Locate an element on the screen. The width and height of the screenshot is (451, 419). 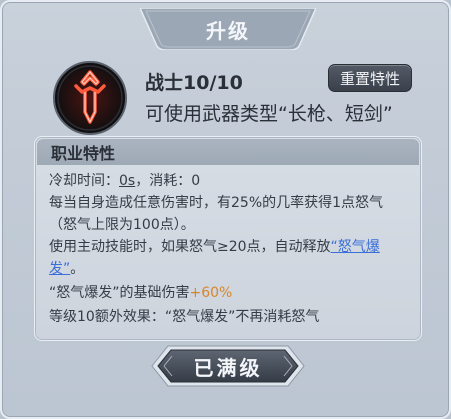
title-tab: 升级 is located at coordinates (228, 29).